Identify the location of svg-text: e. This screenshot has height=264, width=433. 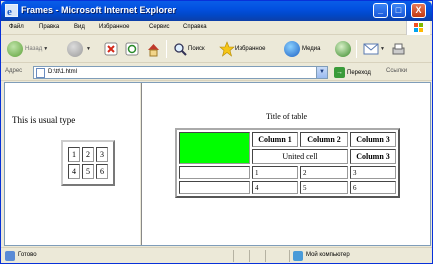
(9, 11).